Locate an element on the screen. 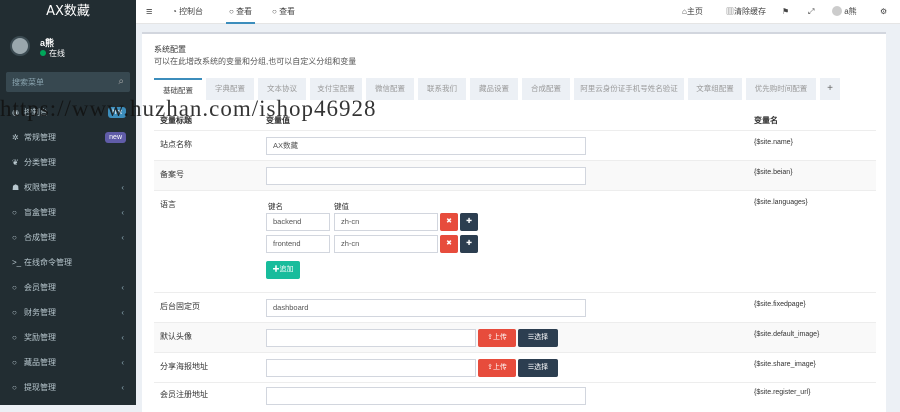 The height and width of the screenshot is (412, 900). sidebar-item-label: 分类管理 is located at coordinates (40, 162).